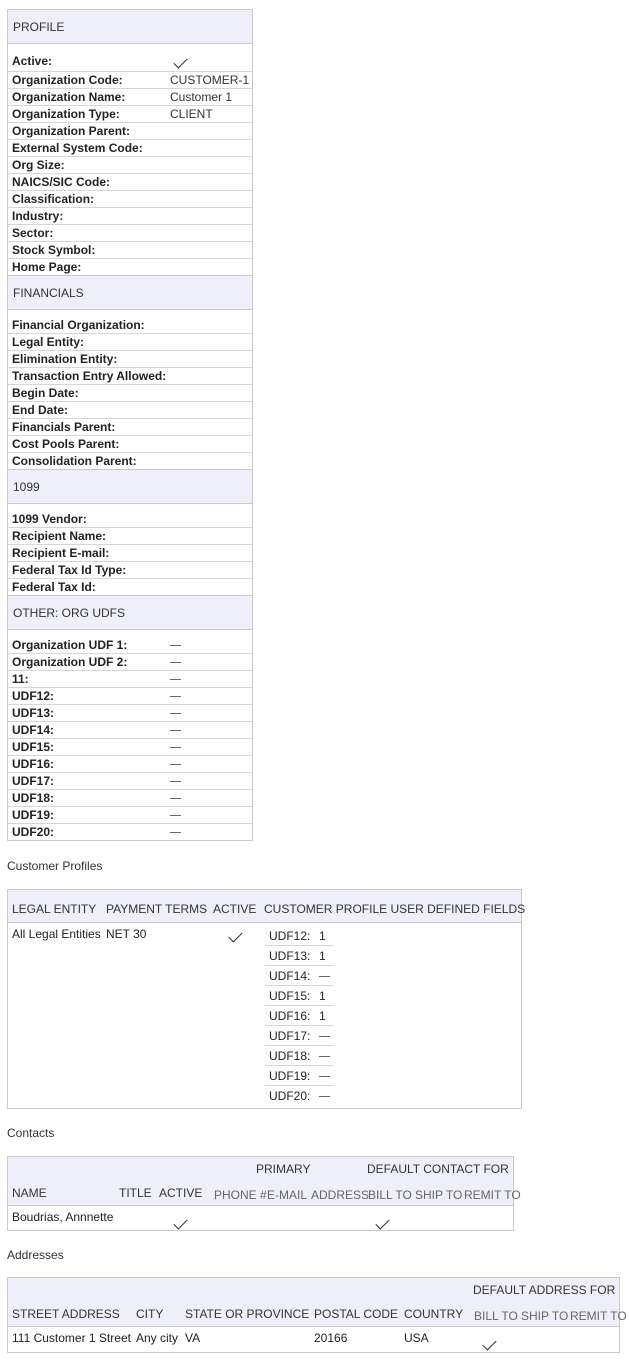 This screenshot has height=1361, width=629. Describe the element at coordinates (45, 393) in the screenshot. I see `field-label: Begin Date:` at that location.